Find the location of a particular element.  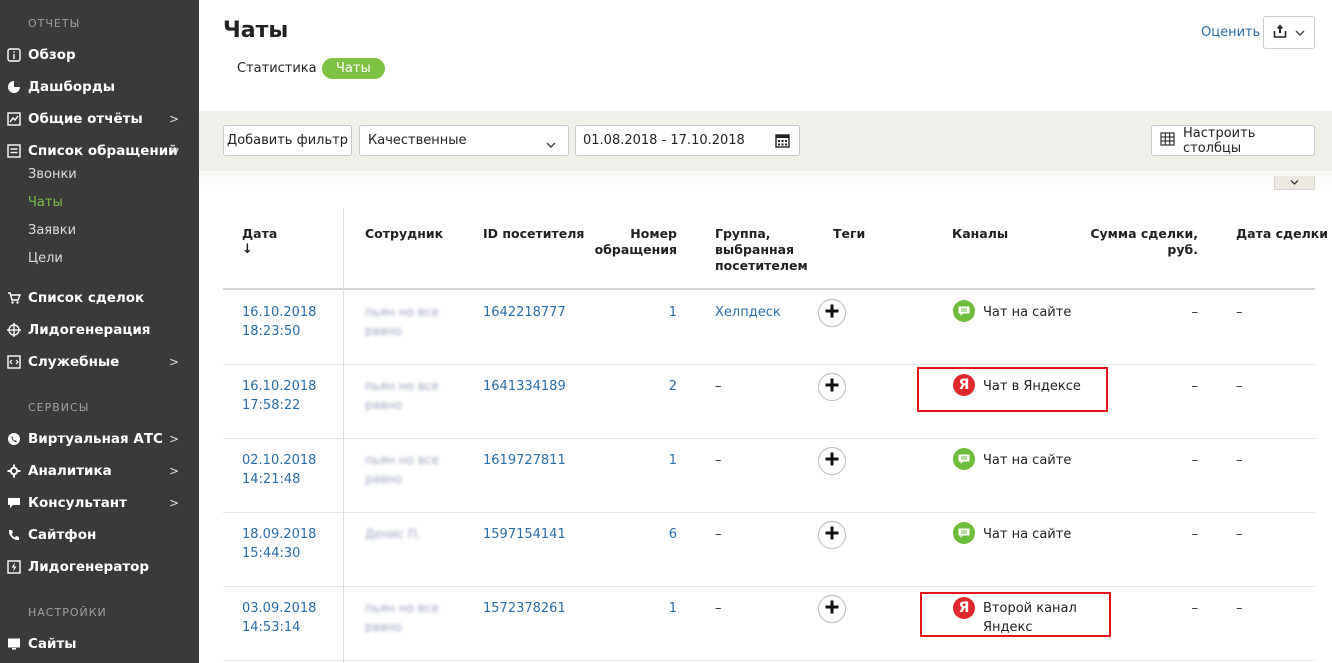

row-date: 16.10.2018 18:23:50 is located at coordinates (279, 322).